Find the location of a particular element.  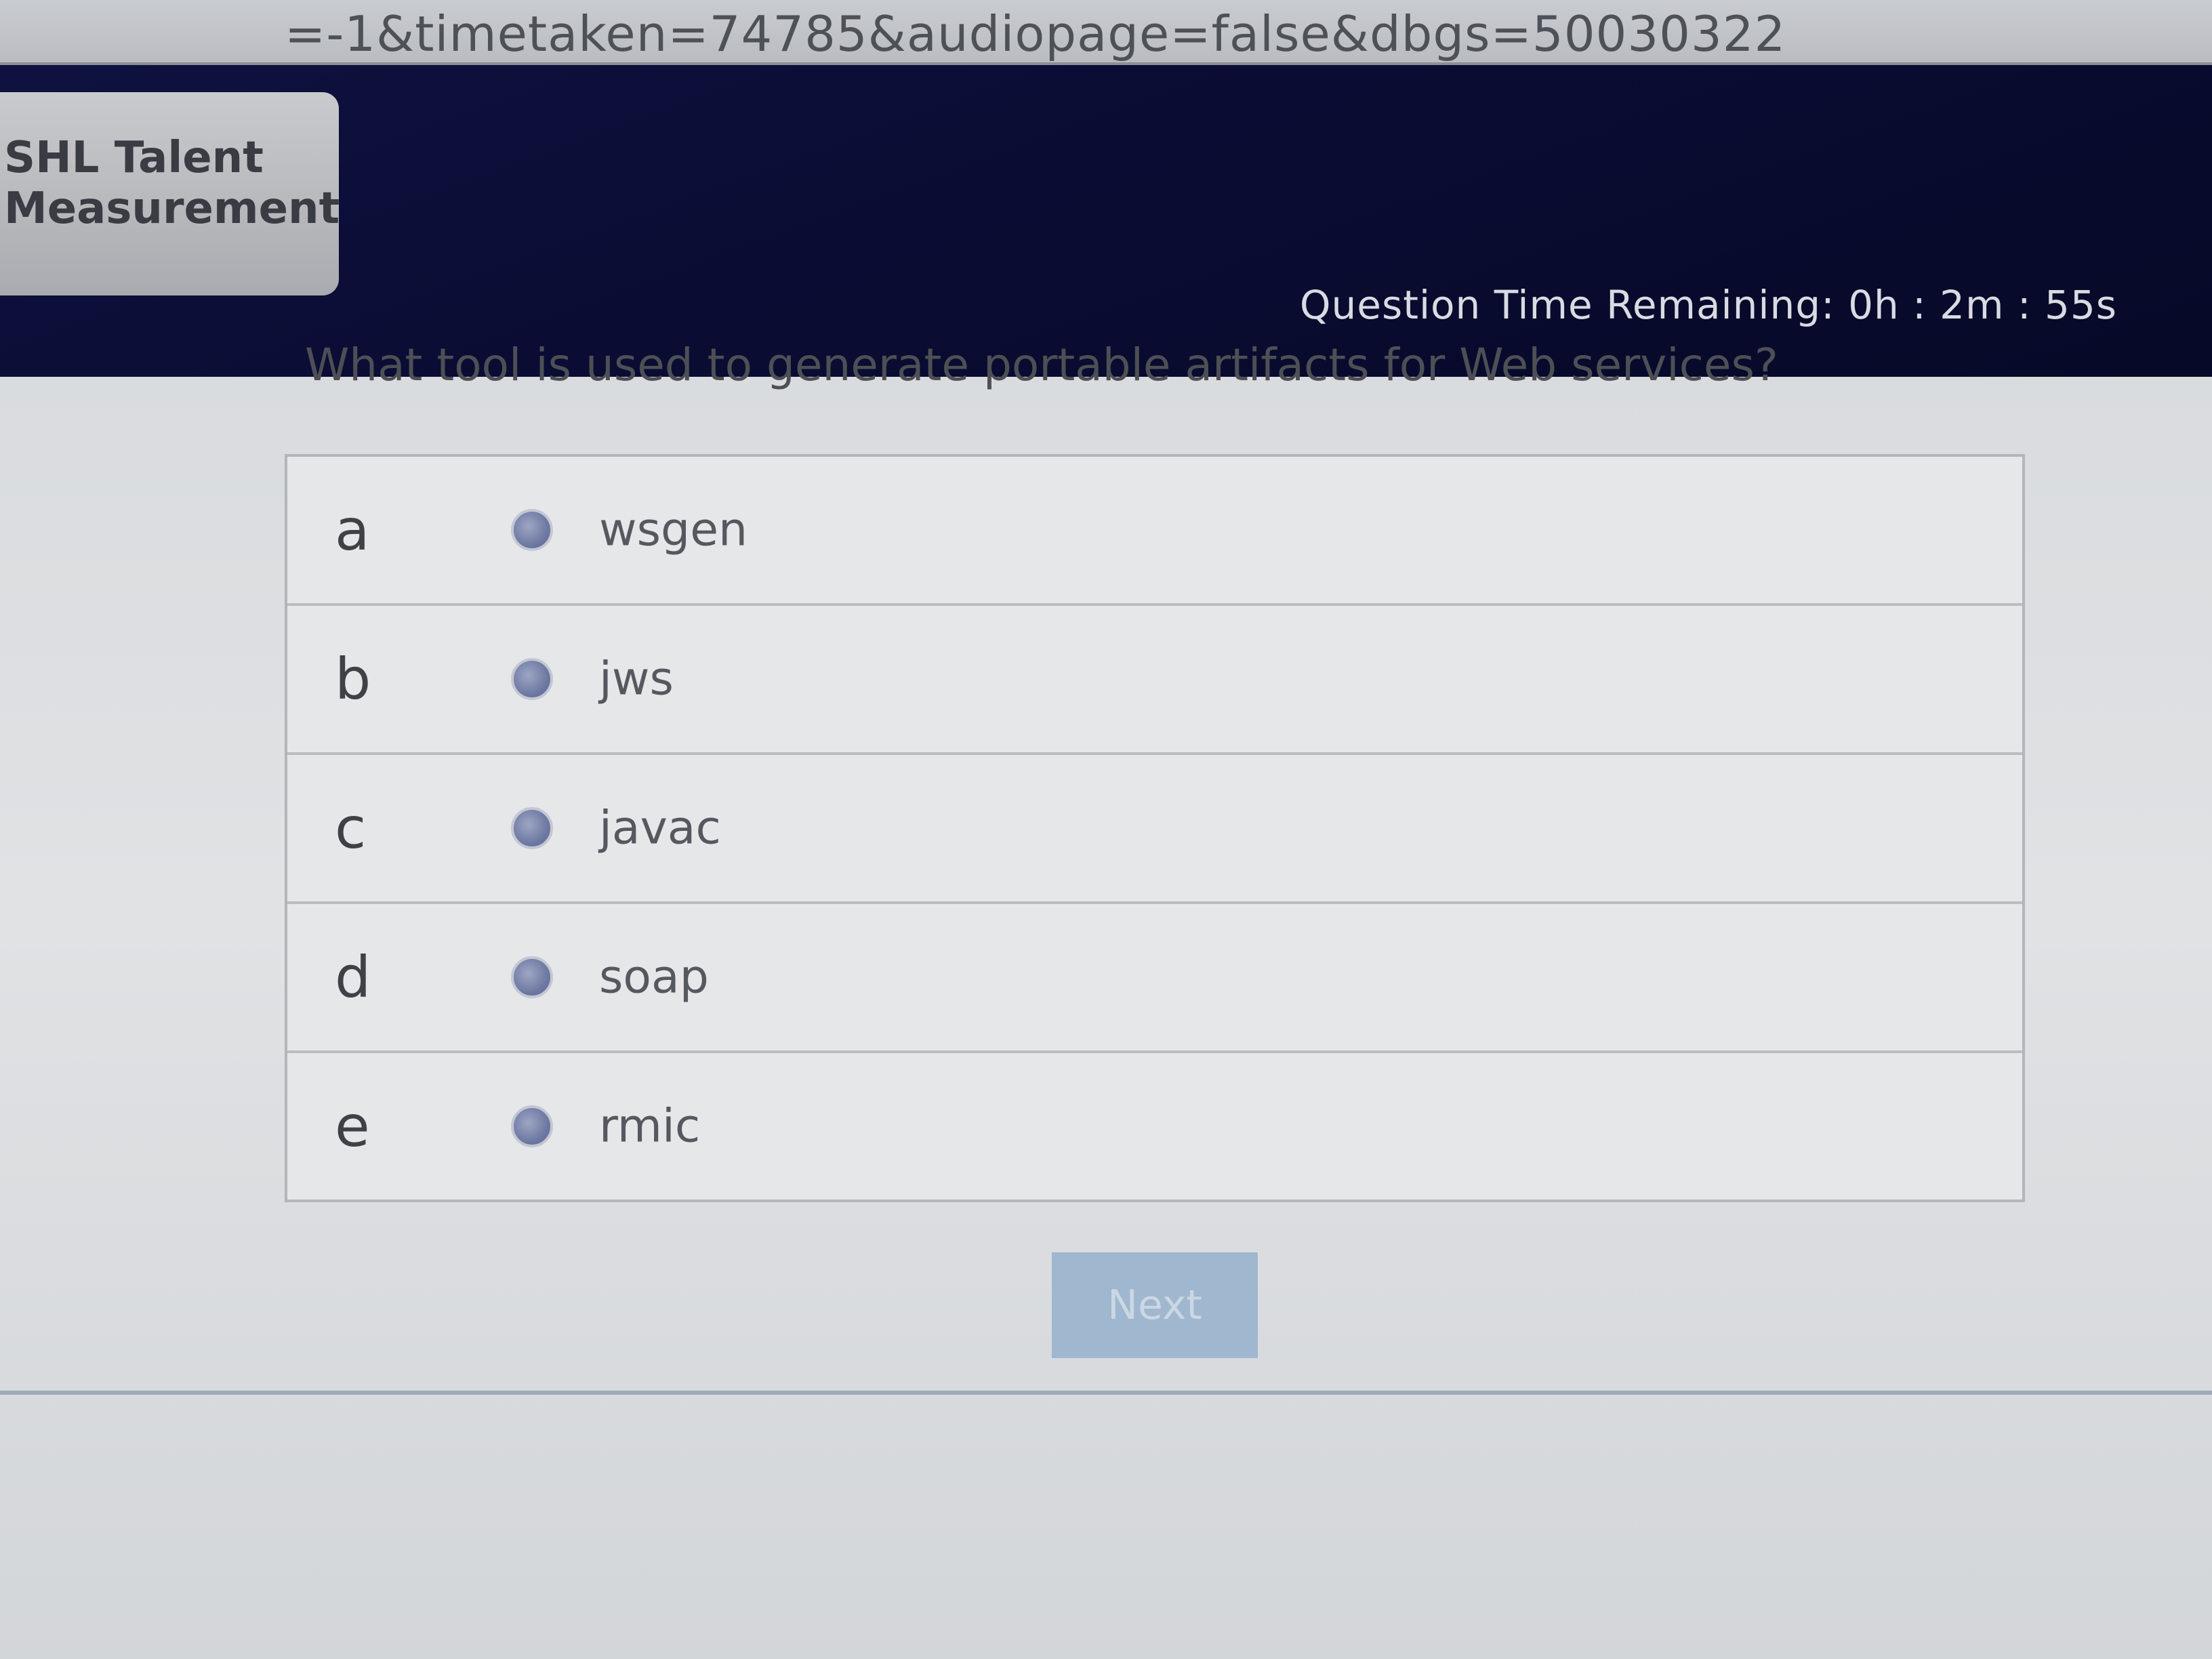

shl-logo: SHL Talent Measurement is located at coordinates (170, 194).